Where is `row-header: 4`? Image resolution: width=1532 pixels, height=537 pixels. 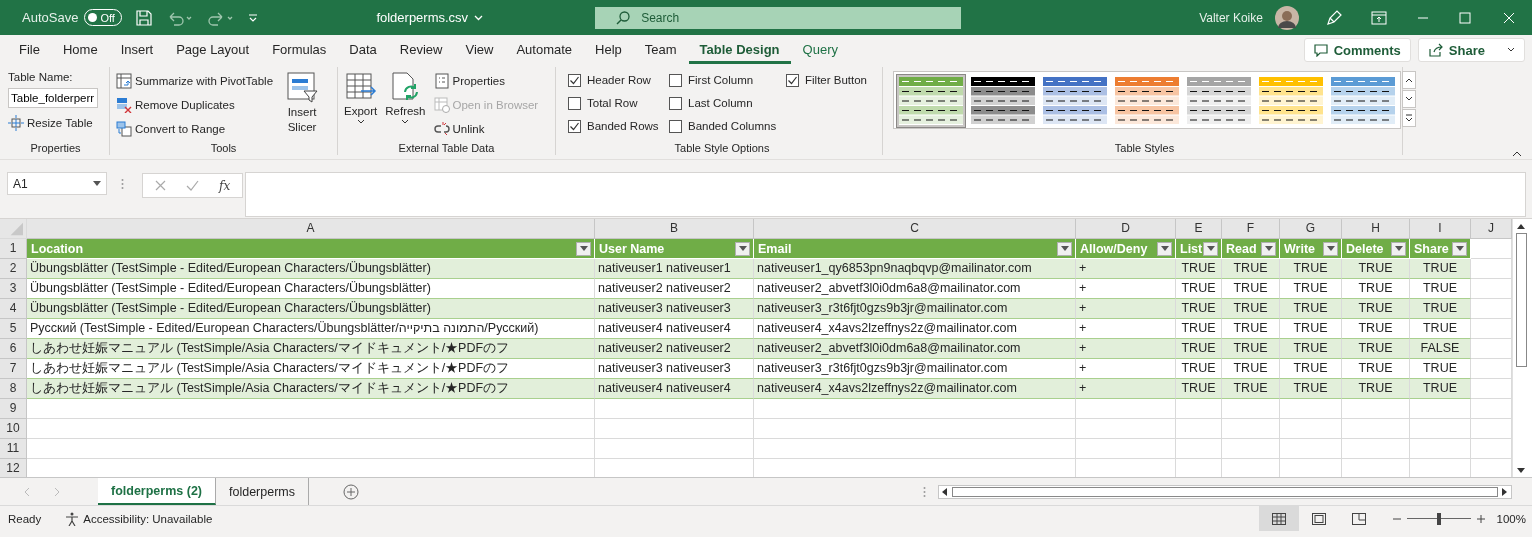
row-header: 4 is located at coordinates (13, 309).